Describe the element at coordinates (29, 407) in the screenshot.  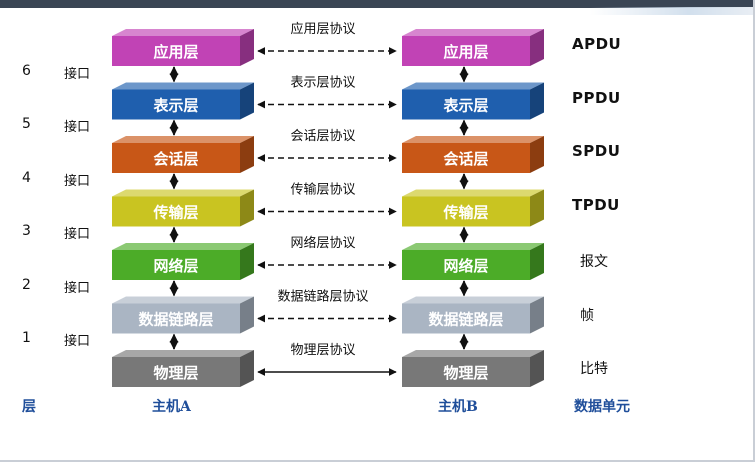
I see `layer-header: 层` at that location.